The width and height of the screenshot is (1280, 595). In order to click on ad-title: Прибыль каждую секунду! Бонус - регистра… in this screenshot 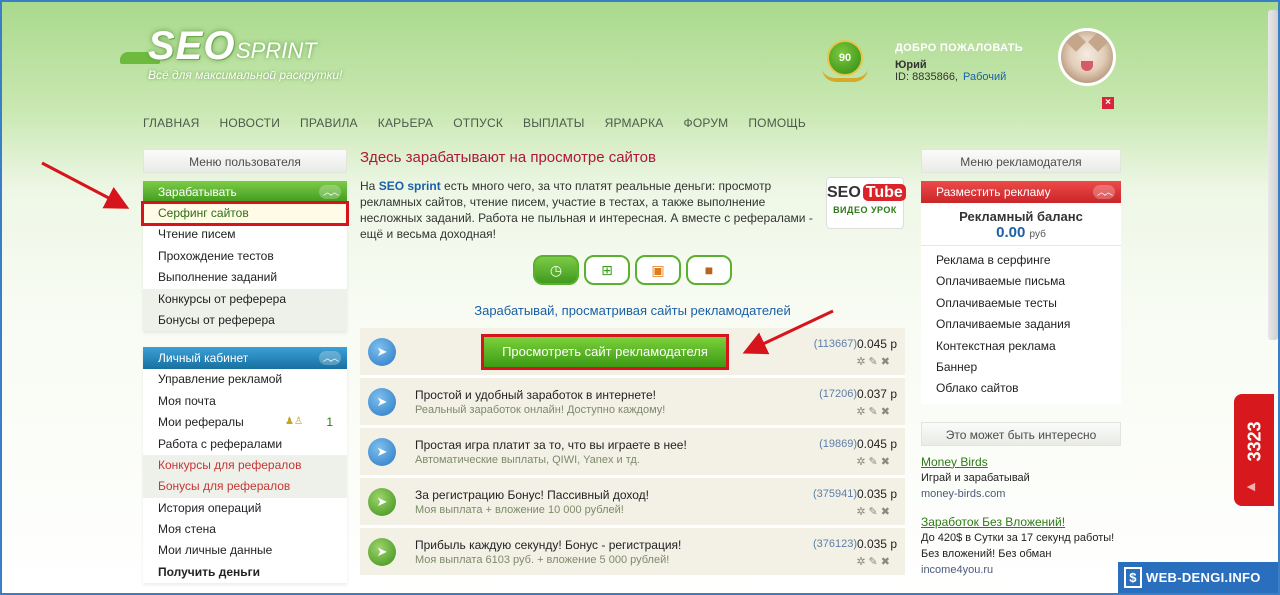, I will do `click(548, 545)`.